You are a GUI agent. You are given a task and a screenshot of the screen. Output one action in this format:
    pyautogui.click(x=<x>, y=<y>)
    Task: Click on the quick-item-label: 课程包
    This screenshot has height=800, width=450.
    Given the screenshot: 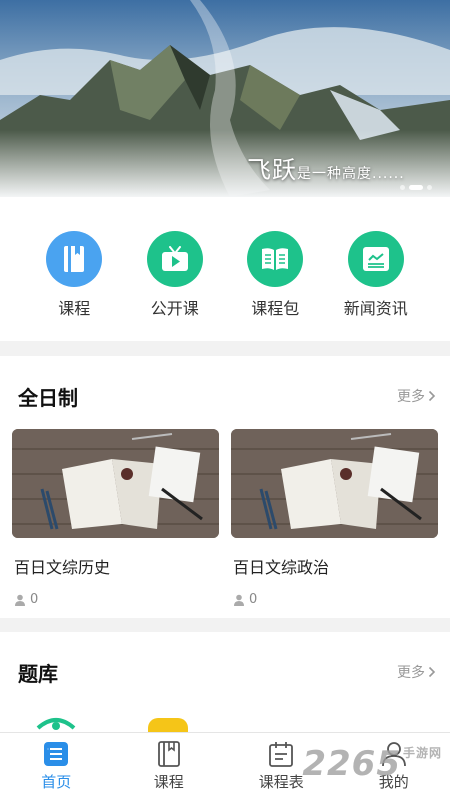 What is the action you would take?
    pyautogui.click(x=275, y=308)
    